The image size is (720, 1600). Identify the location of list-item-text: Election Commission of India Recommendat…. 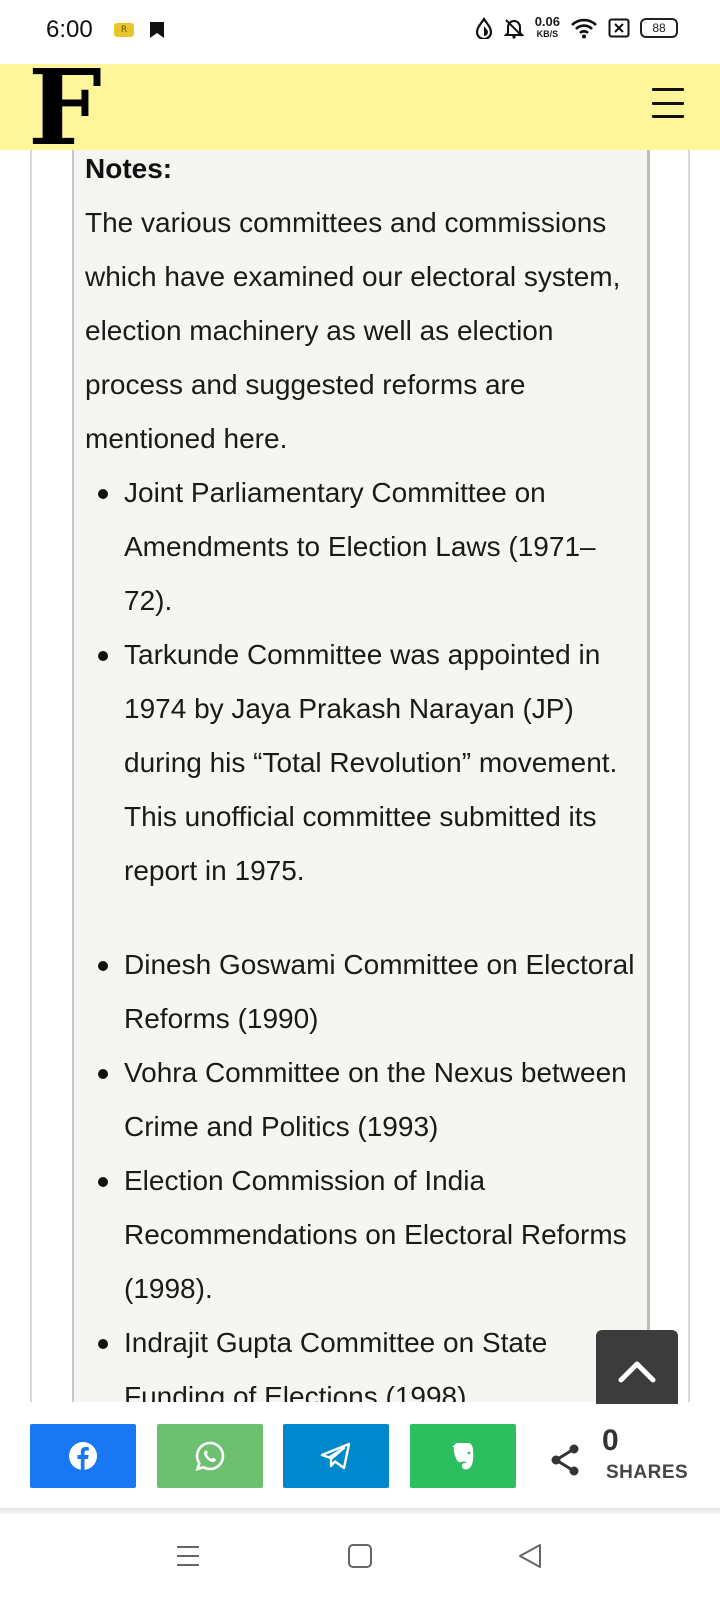
(375, 1234).